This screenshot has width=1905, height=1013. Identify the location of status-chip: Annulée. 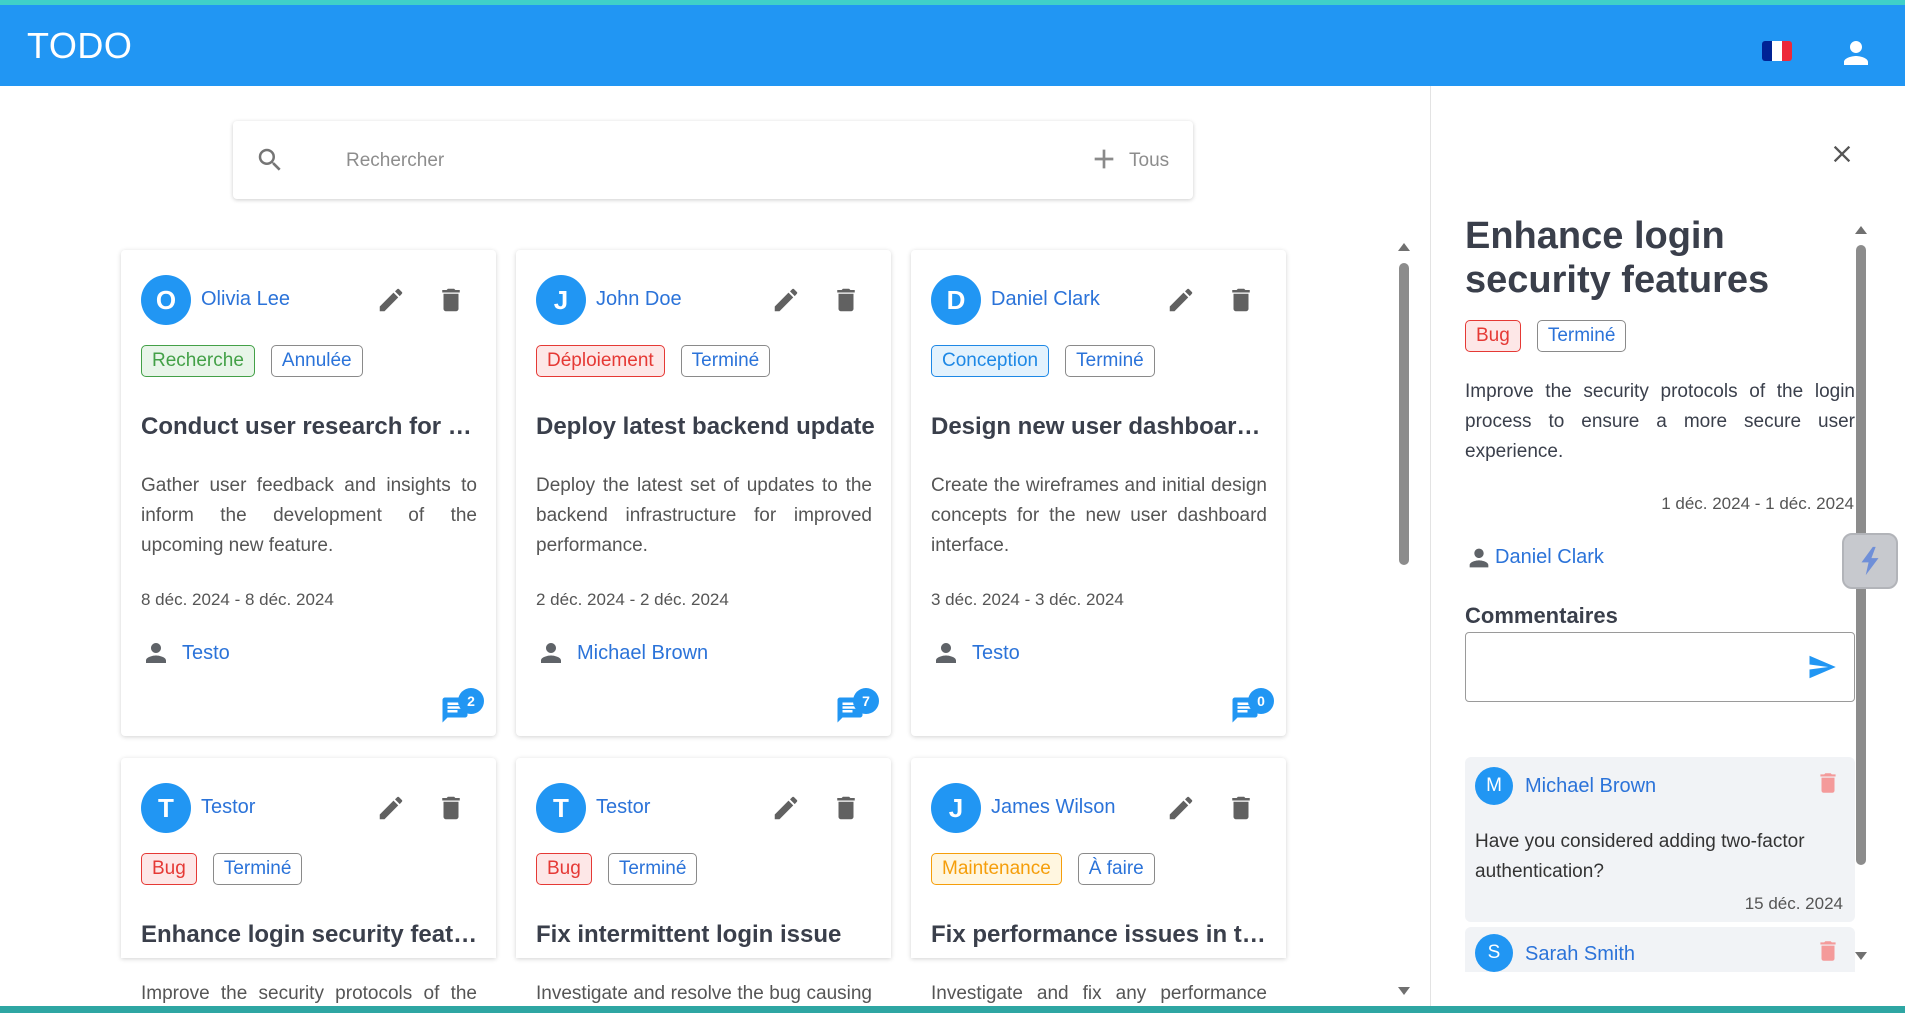
(316, 361).